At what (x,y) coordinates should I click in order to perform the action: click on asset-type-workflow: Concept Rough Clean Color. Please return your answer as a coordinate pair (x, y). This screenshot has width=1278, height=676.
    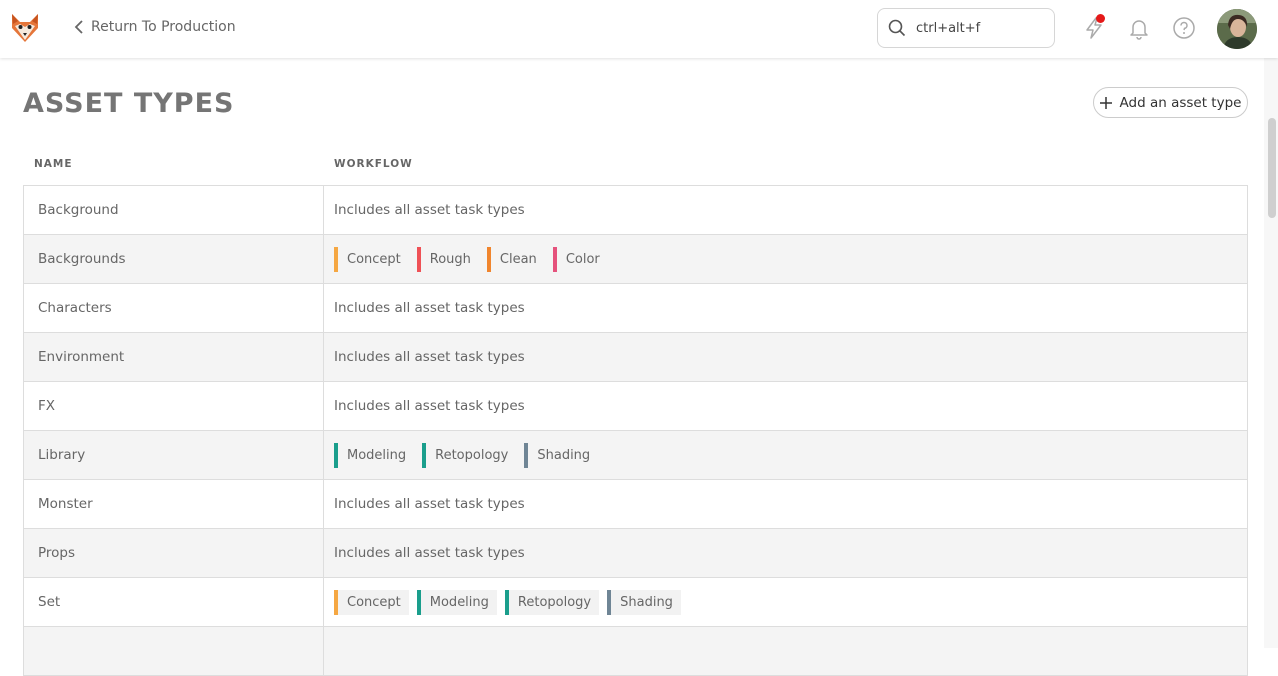
    Looking at the image, I should click on (785, 259).